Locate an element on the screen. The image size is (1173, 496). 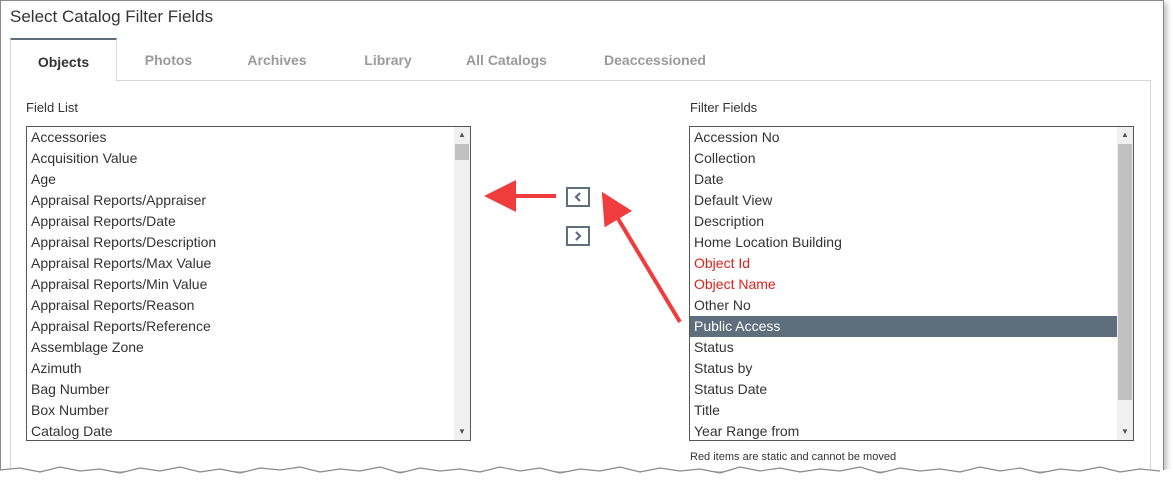
list-item: Catalog Date is located at coordinates (240, 430).